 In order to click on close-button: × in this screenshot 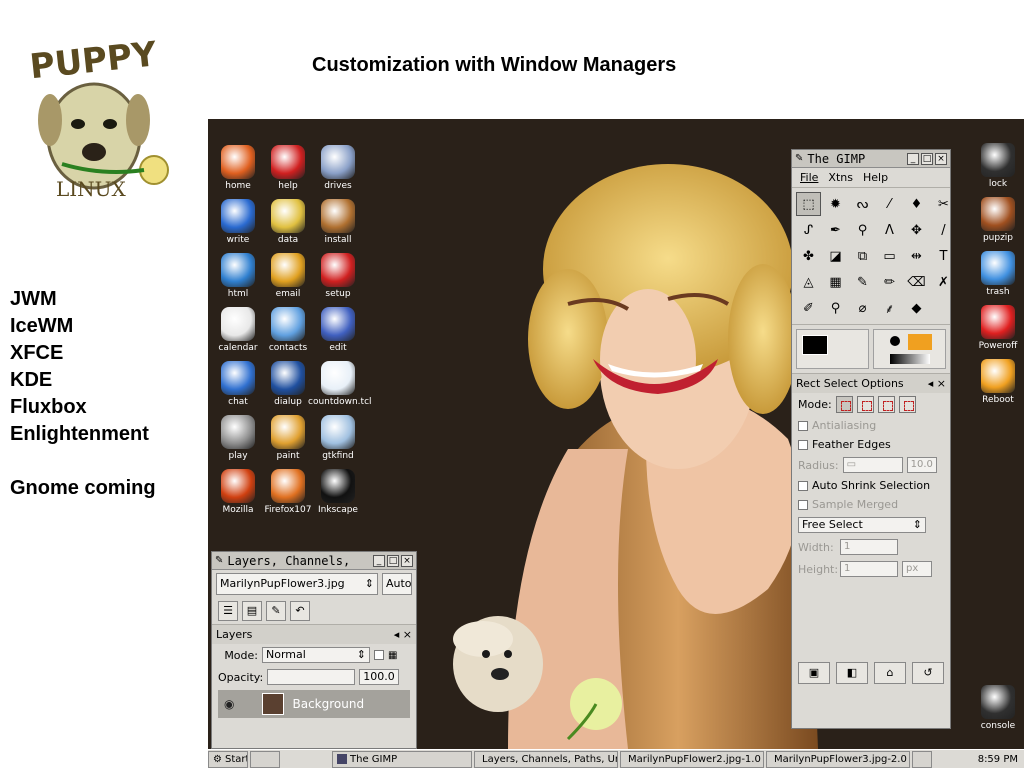, I will do `click(941, 158)`.